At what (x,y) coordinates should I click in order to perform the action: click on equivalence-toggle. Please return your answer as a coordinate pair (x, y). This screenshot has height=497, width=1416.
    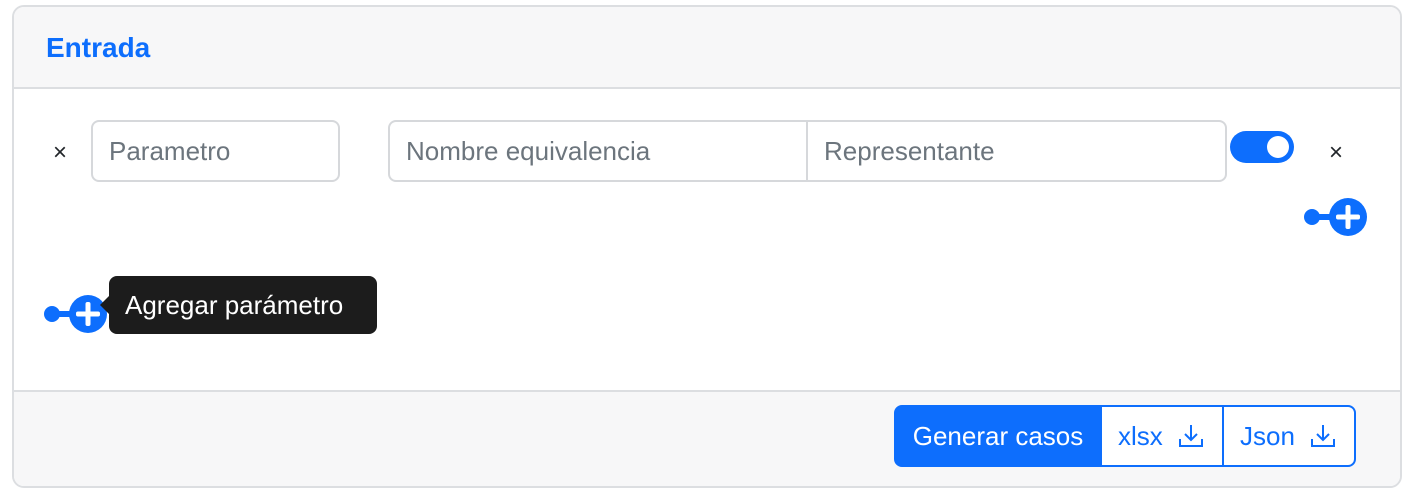
    Looking at the image, I should click on (1262, 147).